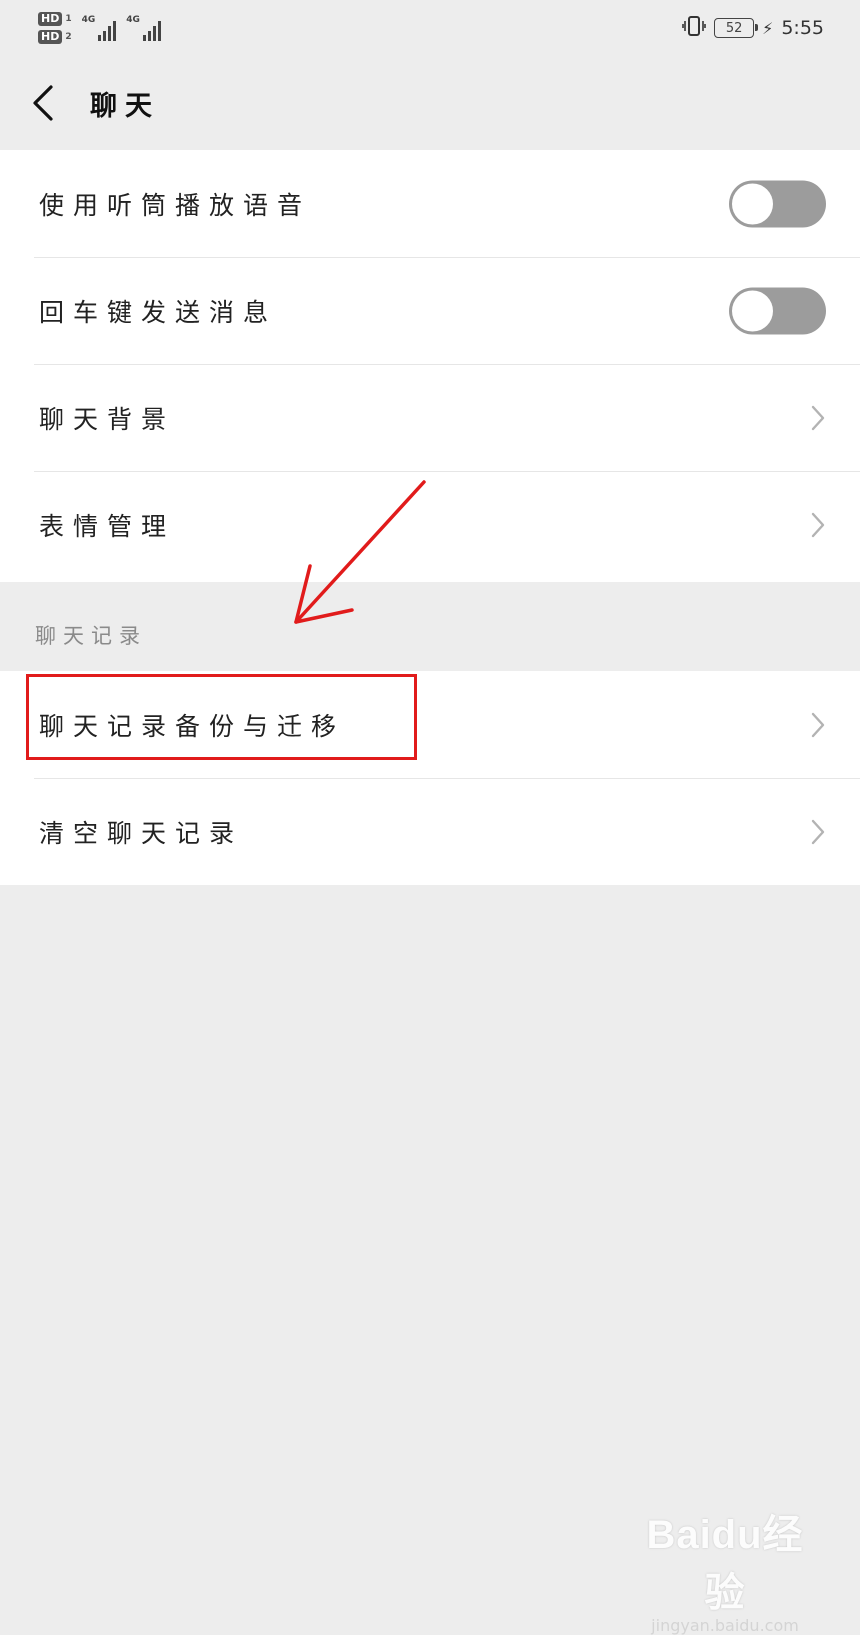  Describe the element at coordinates (777, 203) in the screenshot. I see `earpiece-voice-toggle` at that location.